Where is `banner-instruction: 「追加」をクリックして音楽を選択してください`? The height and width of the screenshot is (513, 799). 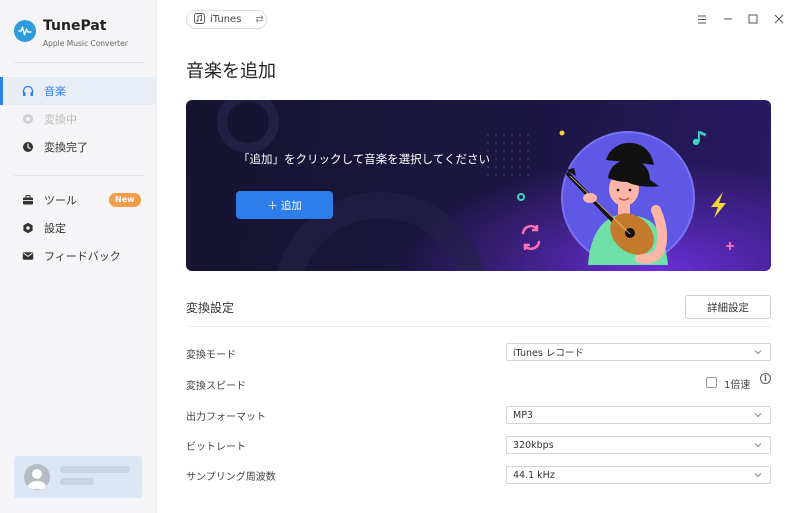 banner-instruction: 「追加」をクリックして音楽を選択してください is located at coordinates (364, 159).